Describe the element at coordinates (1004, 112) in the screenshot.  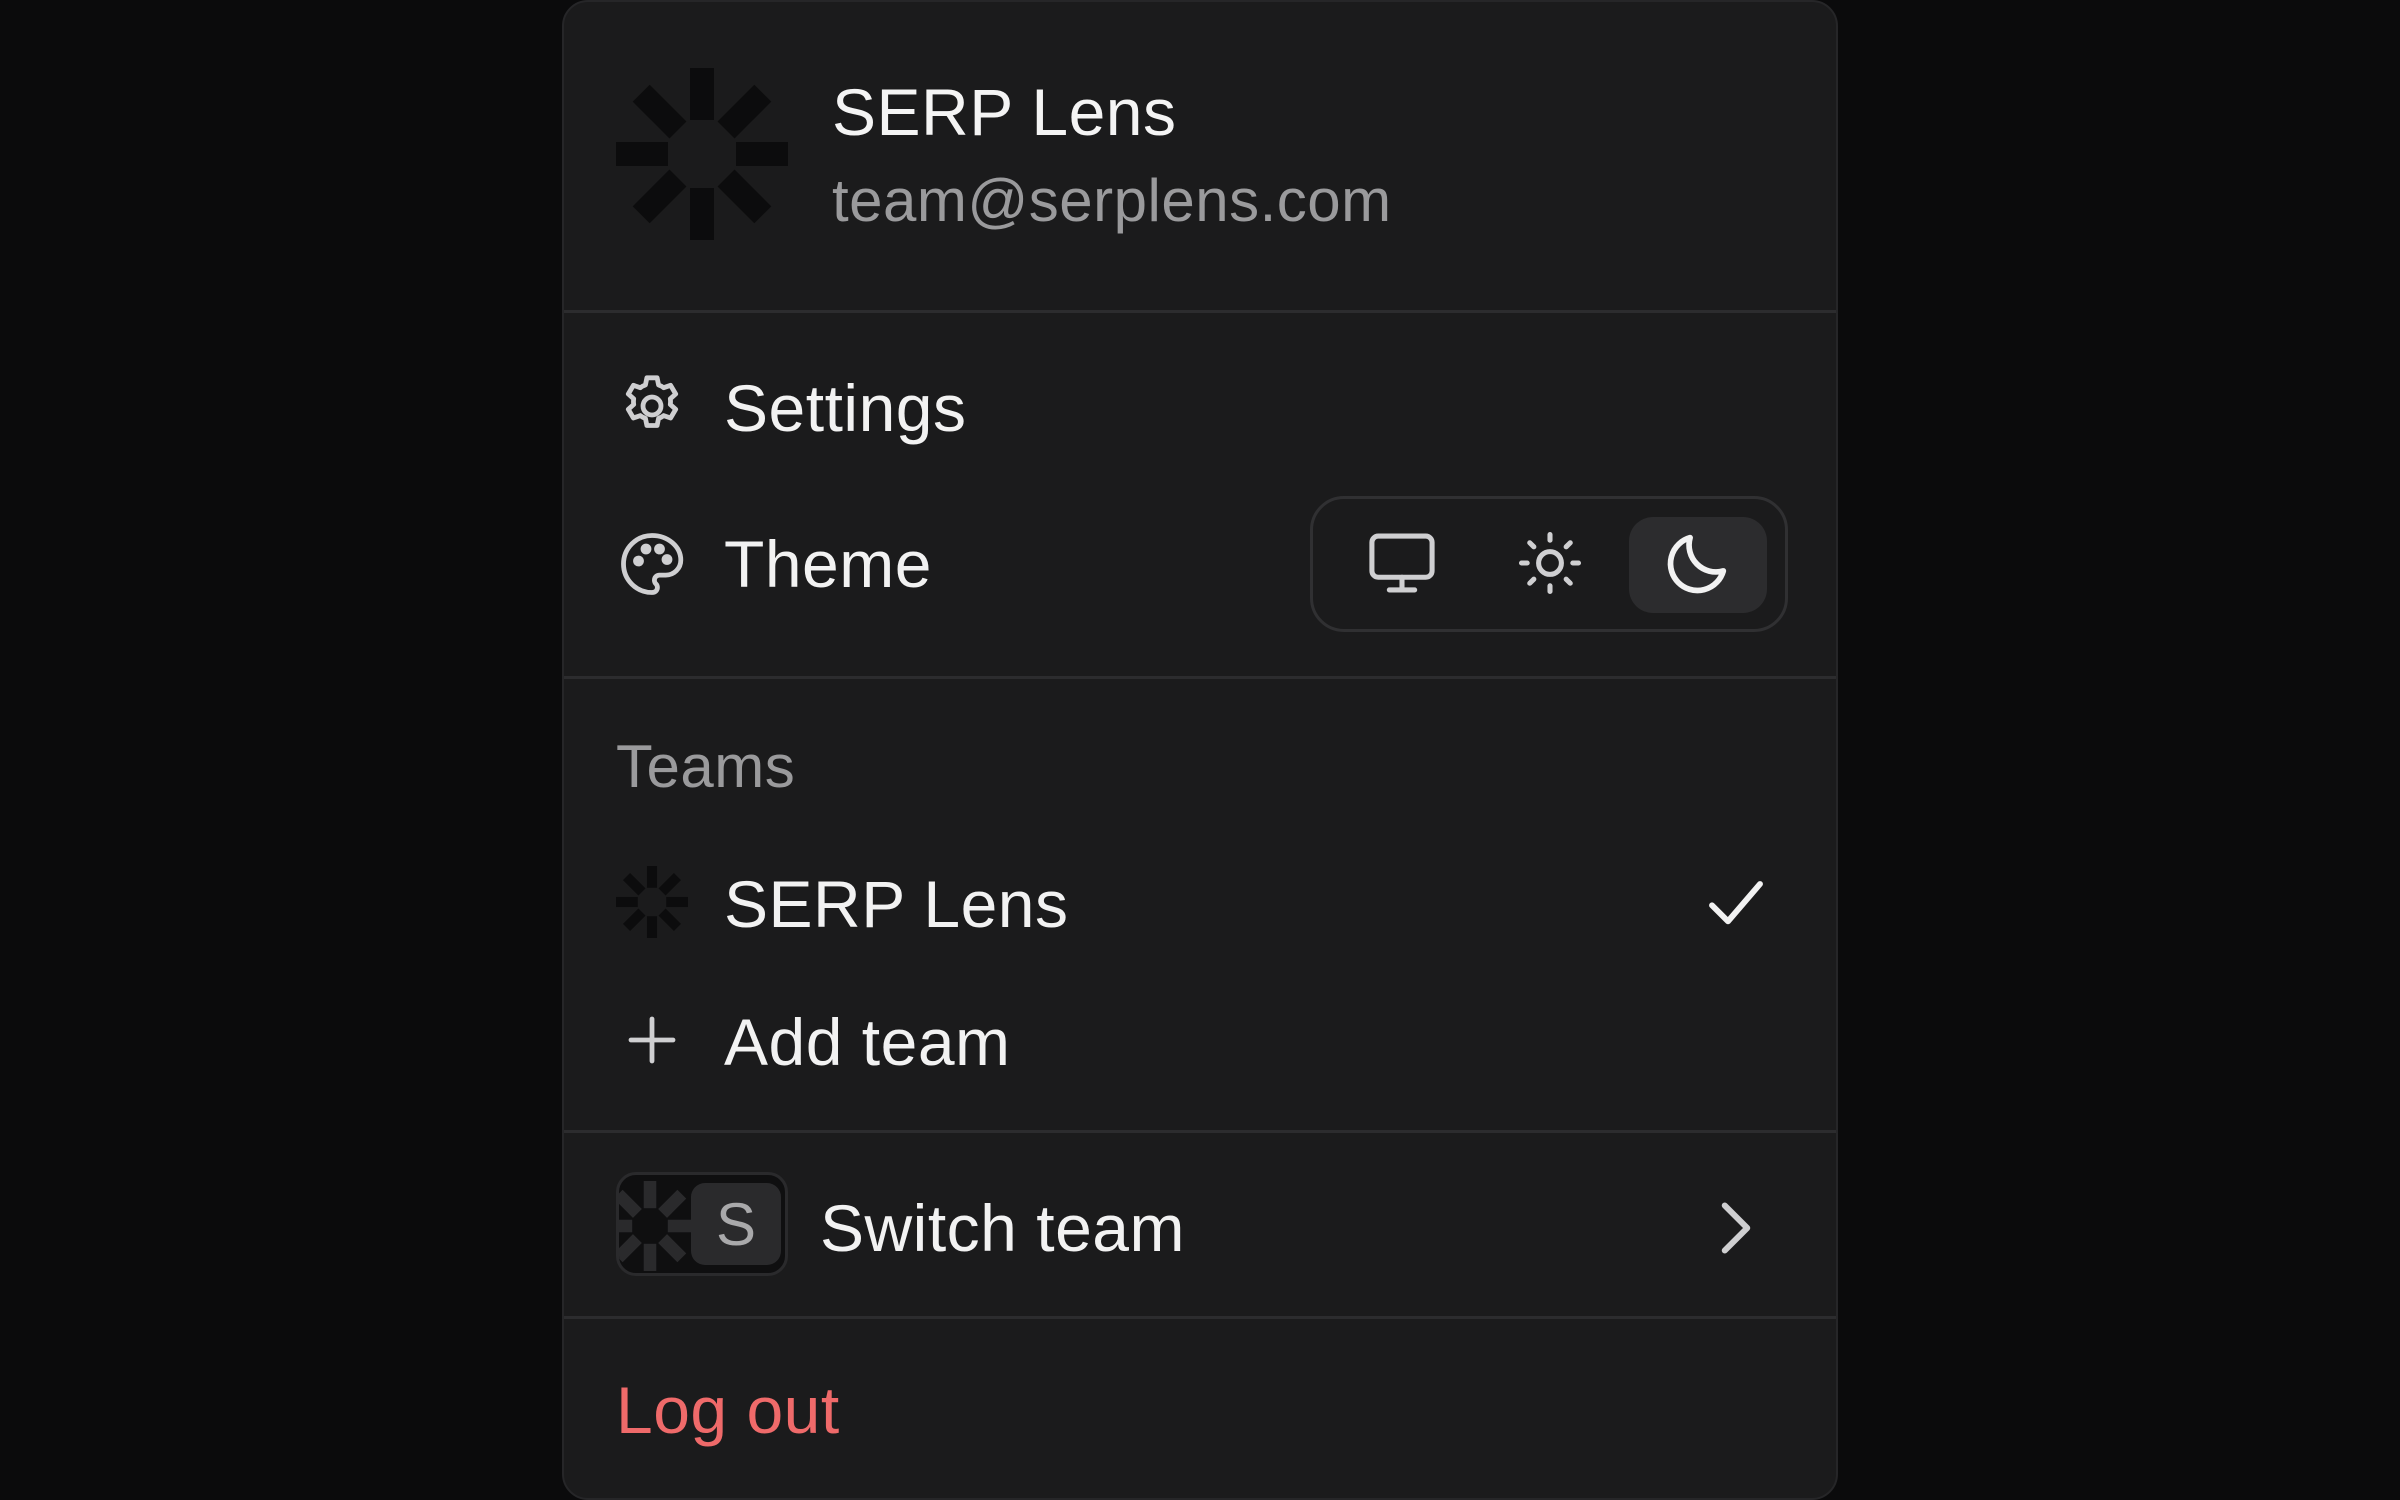
I see `team-name: SERP Lens` at that location.